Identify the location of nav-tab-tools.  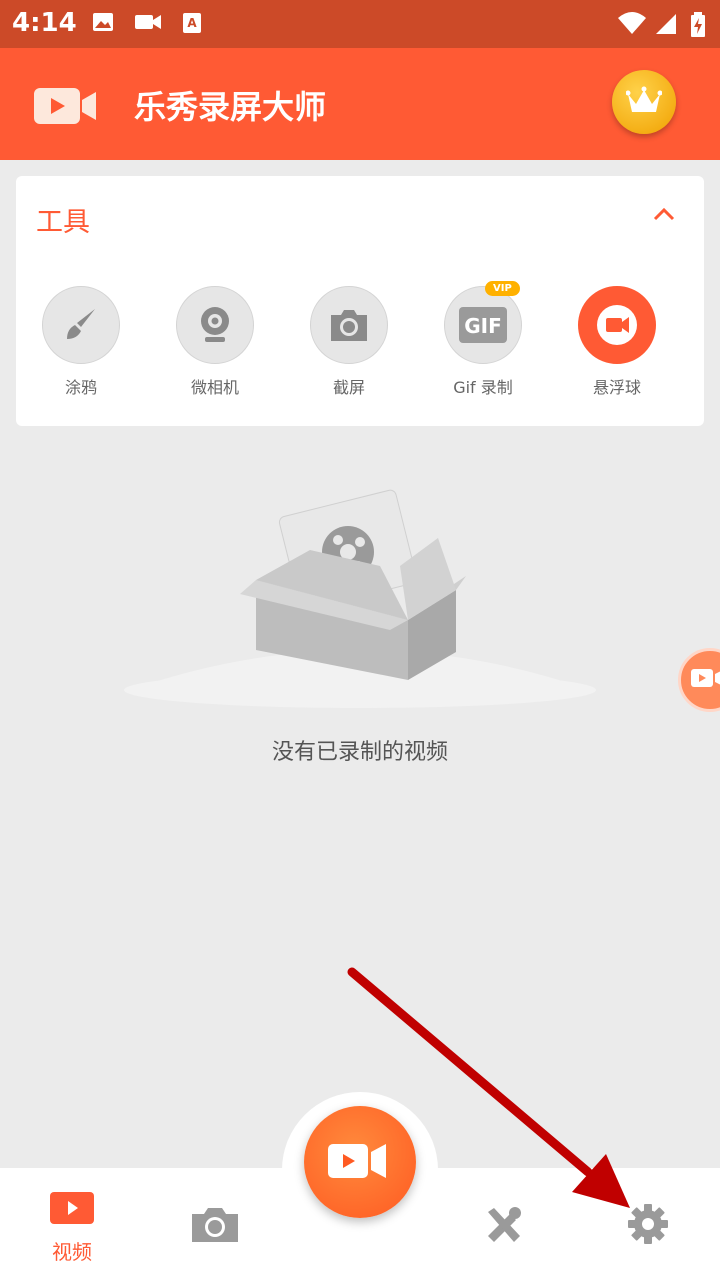
(504, 1227).